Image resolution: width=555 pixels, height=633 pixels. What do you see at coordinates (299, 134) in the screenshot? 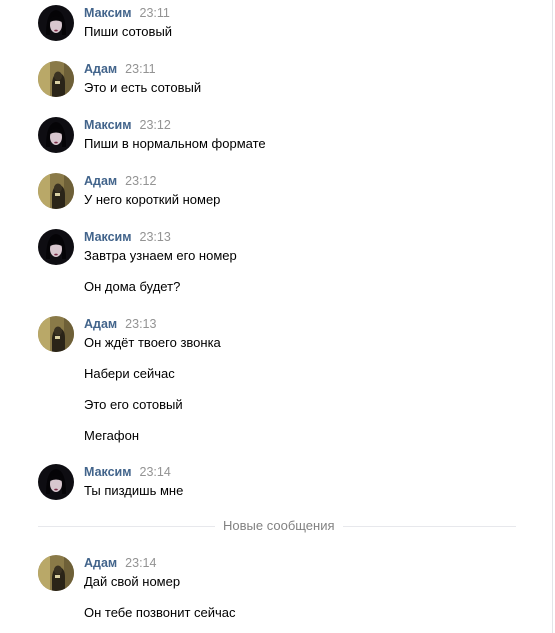
I see `message-body: Максим 23:12 Пиши в нормальном формате` at bounding box center [299, 134].